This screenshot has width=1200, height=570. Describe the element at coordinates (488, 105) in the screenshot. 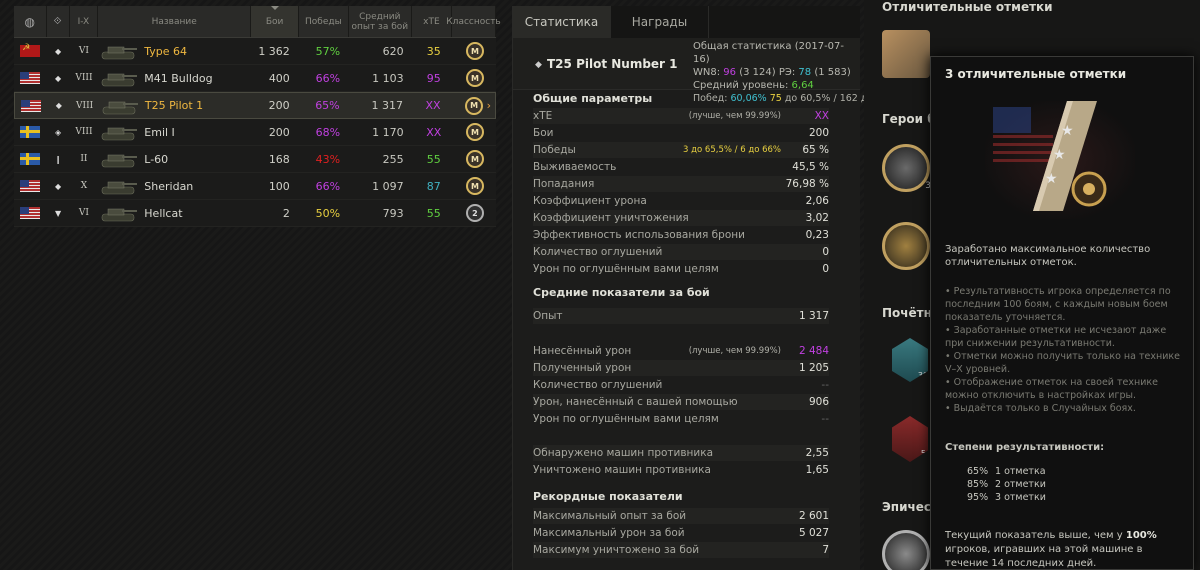

I see `chevron-right-icon: ›` at that location.